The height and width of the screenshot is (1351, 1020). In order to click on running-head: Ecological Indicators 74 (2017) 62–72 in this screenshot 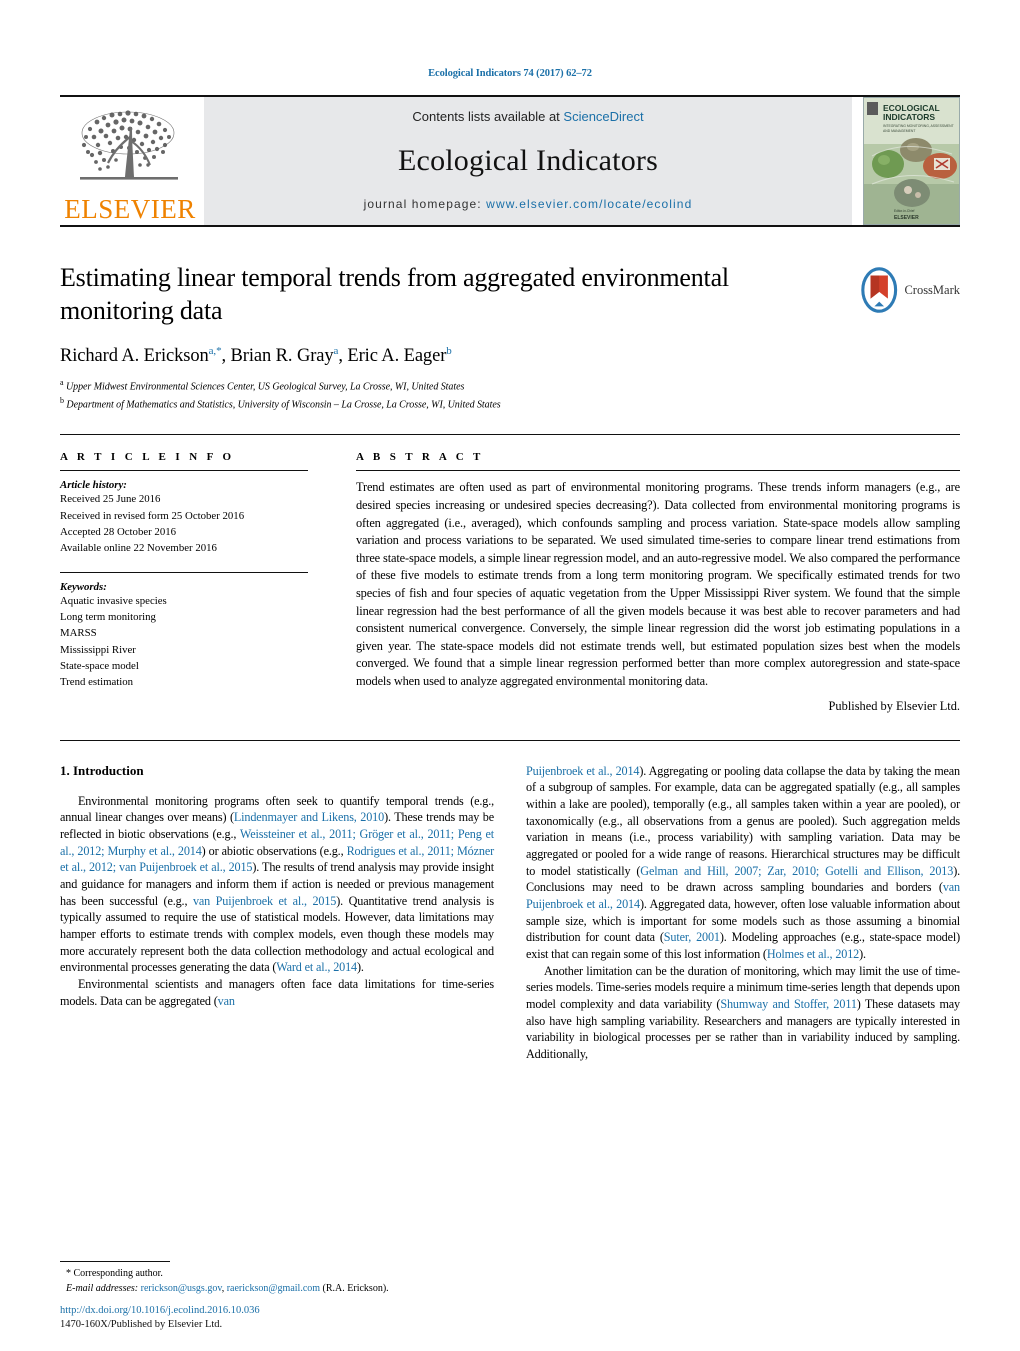, I will do `click(510, 73)`.